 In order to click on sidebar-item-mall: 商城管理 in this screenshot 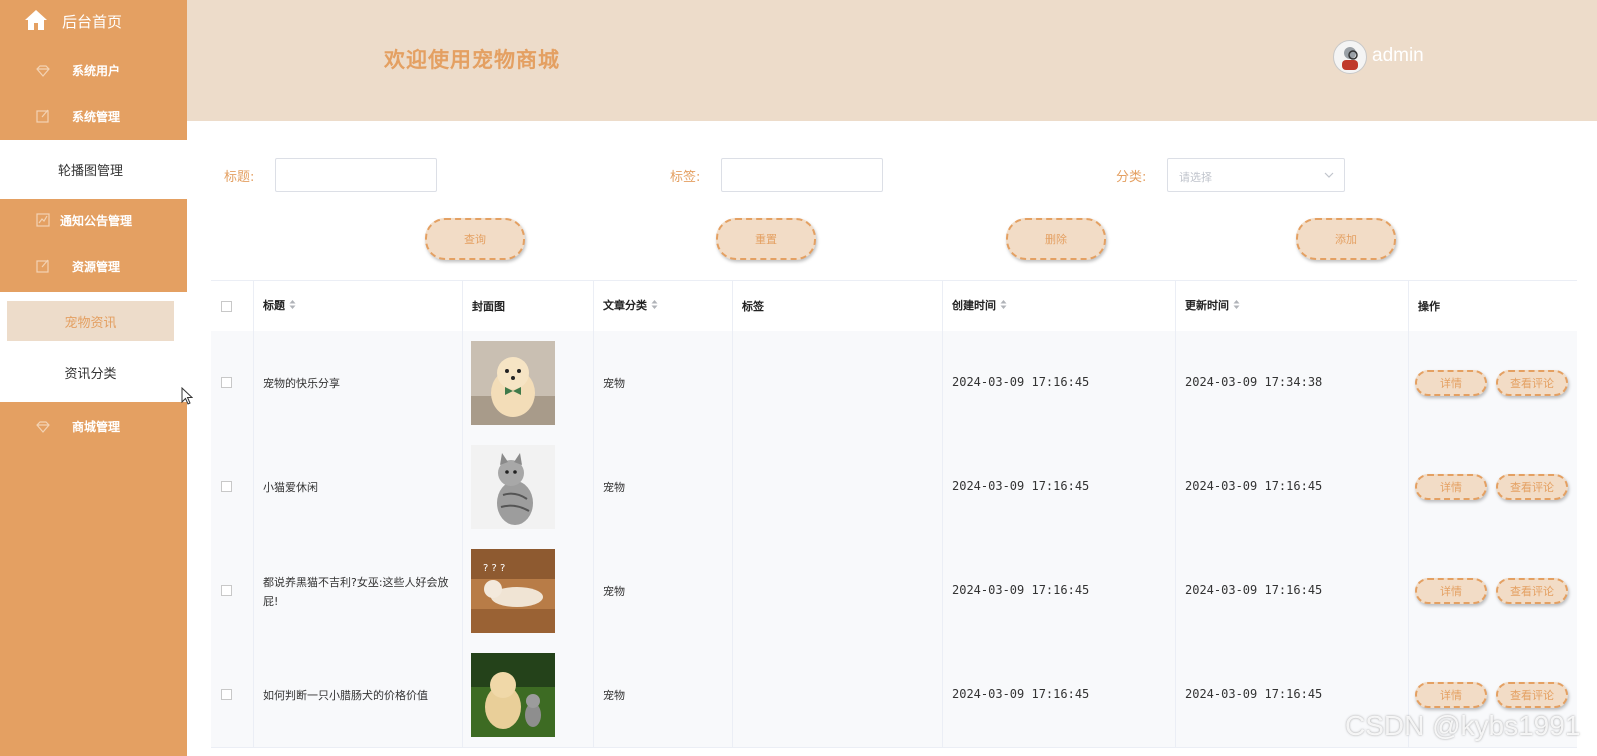, I will do `click(93, 426)`.